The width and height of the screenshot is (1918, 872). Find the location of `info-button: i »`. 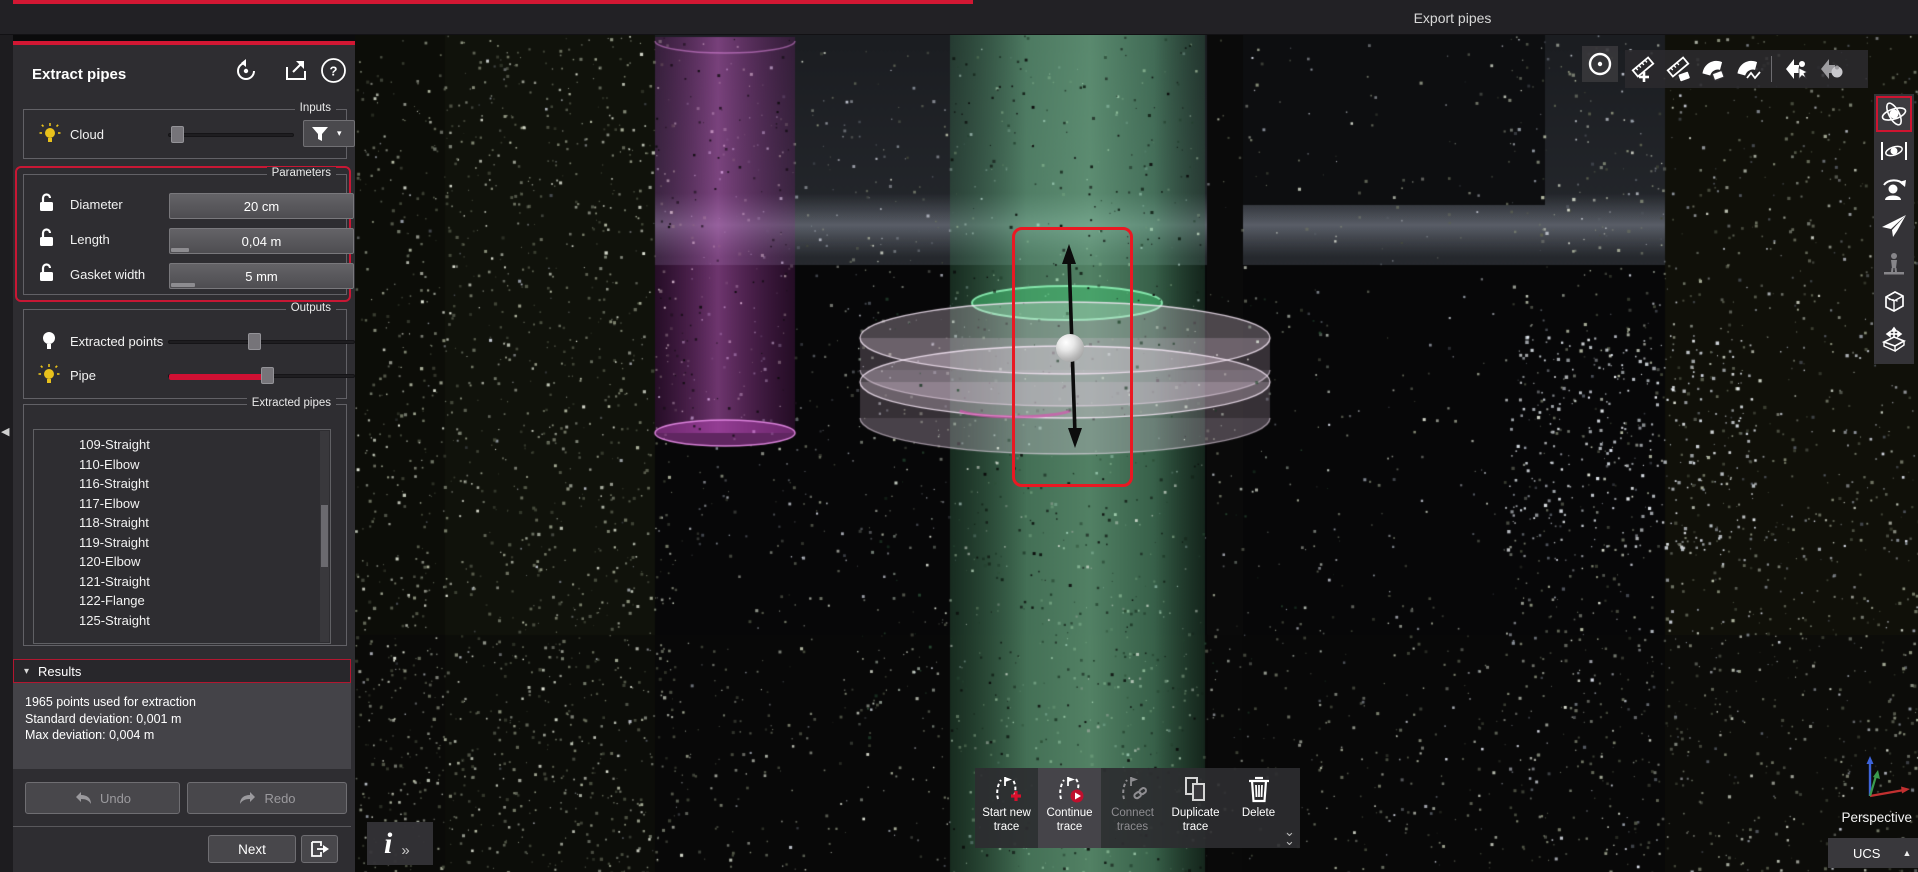

info-button: i » is located at coordinates (400, 843).